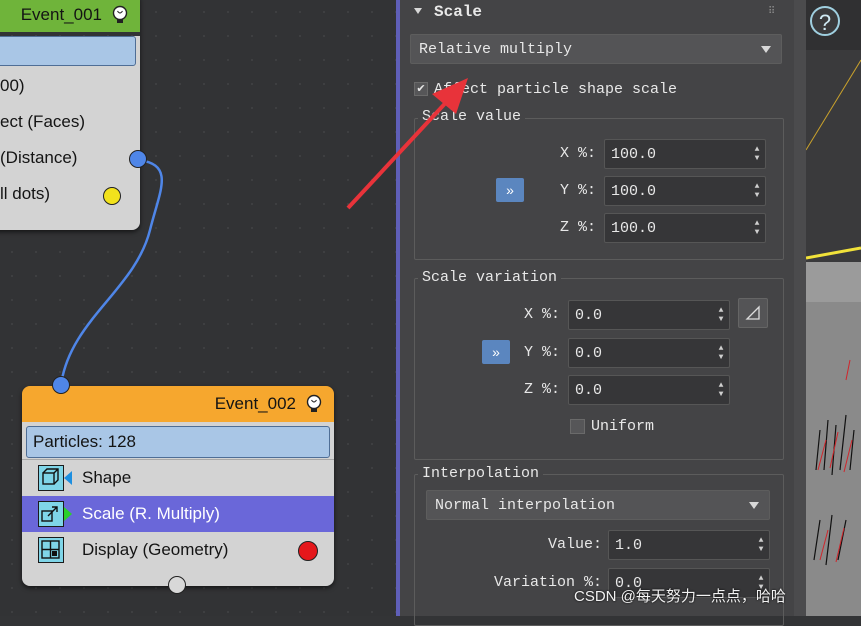  Describe the element at coordinates (680, 596) in the screenshot. I see `watermark: CSDN @每天努力一点点，哈哈` at that location.